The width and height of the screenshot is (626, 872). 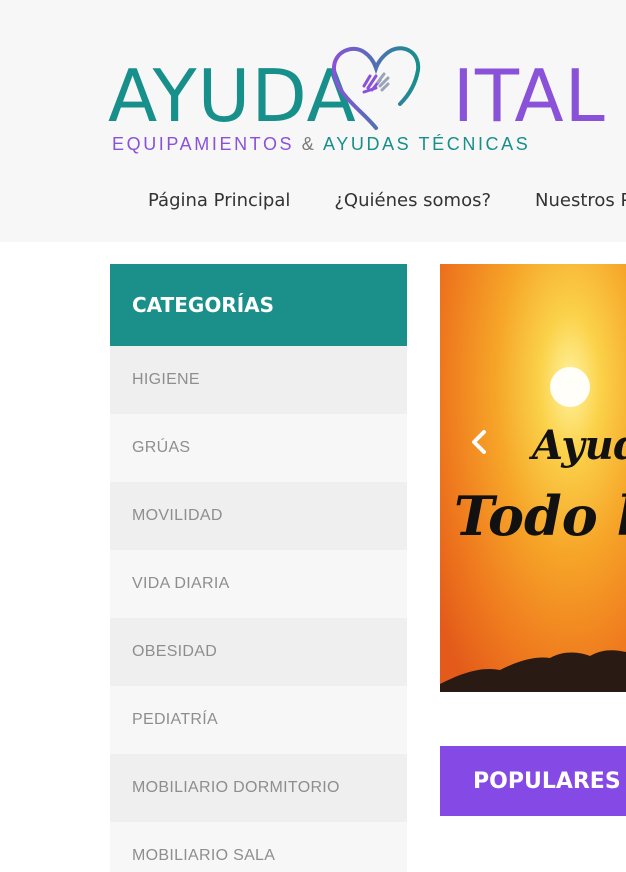 I want to click on logo-text-ayuda: AYUDA, so click(x=232, y=96).